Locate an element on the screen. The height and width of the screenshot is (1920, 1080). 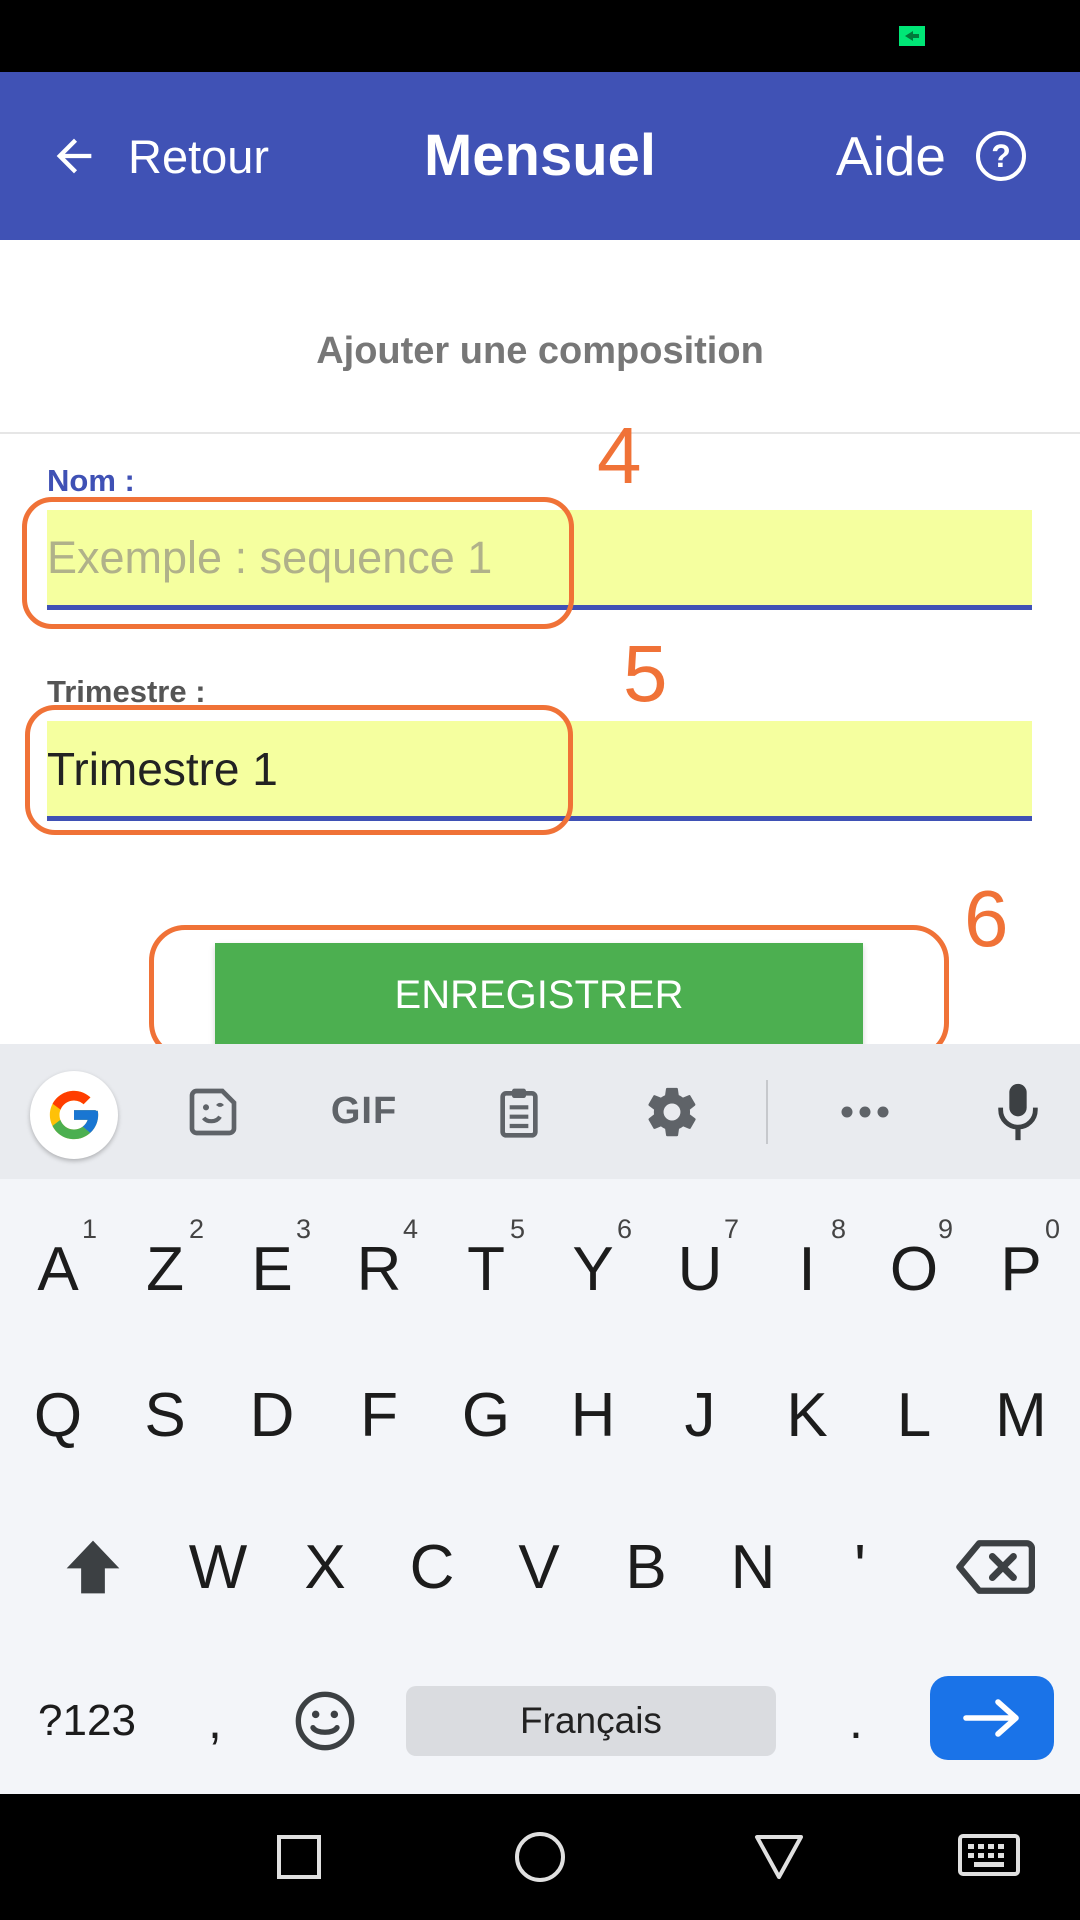
app-bar: Retour Mensuel Aide ? is located at coordinates (540, 156).